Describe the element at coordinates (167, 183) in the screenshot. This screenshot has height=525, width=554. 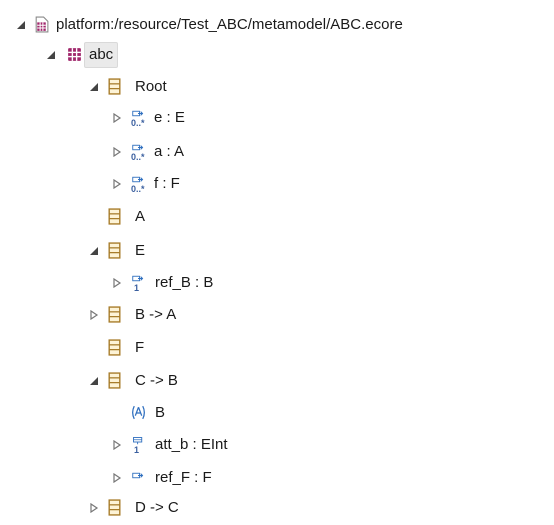
I see `tree-label: f : F` at that location.